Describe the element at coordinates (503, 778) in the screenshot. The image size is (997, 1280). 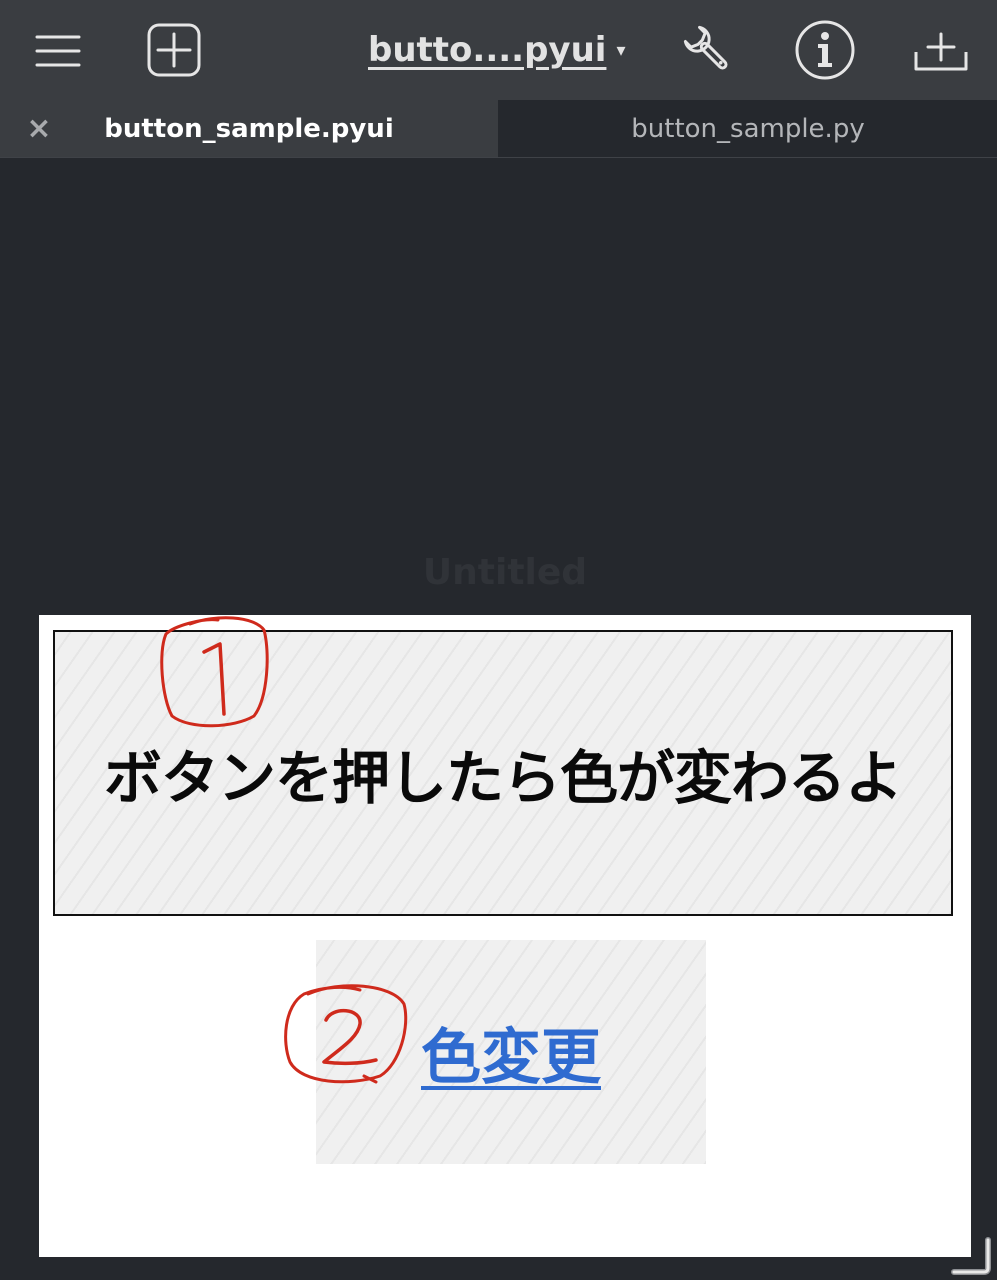
I see `label-text: ボタンを押したら色が変わるよ` at that location.